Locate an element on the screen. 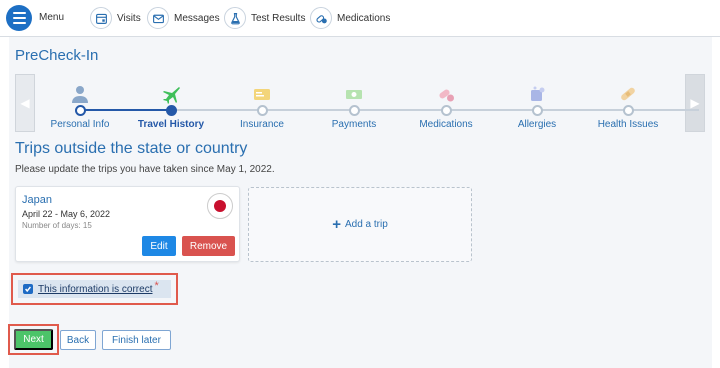 Image resolution: width=720 pixels, height=368 pixels. nav-item-messages: Messages is located at coordinates (183, 18).